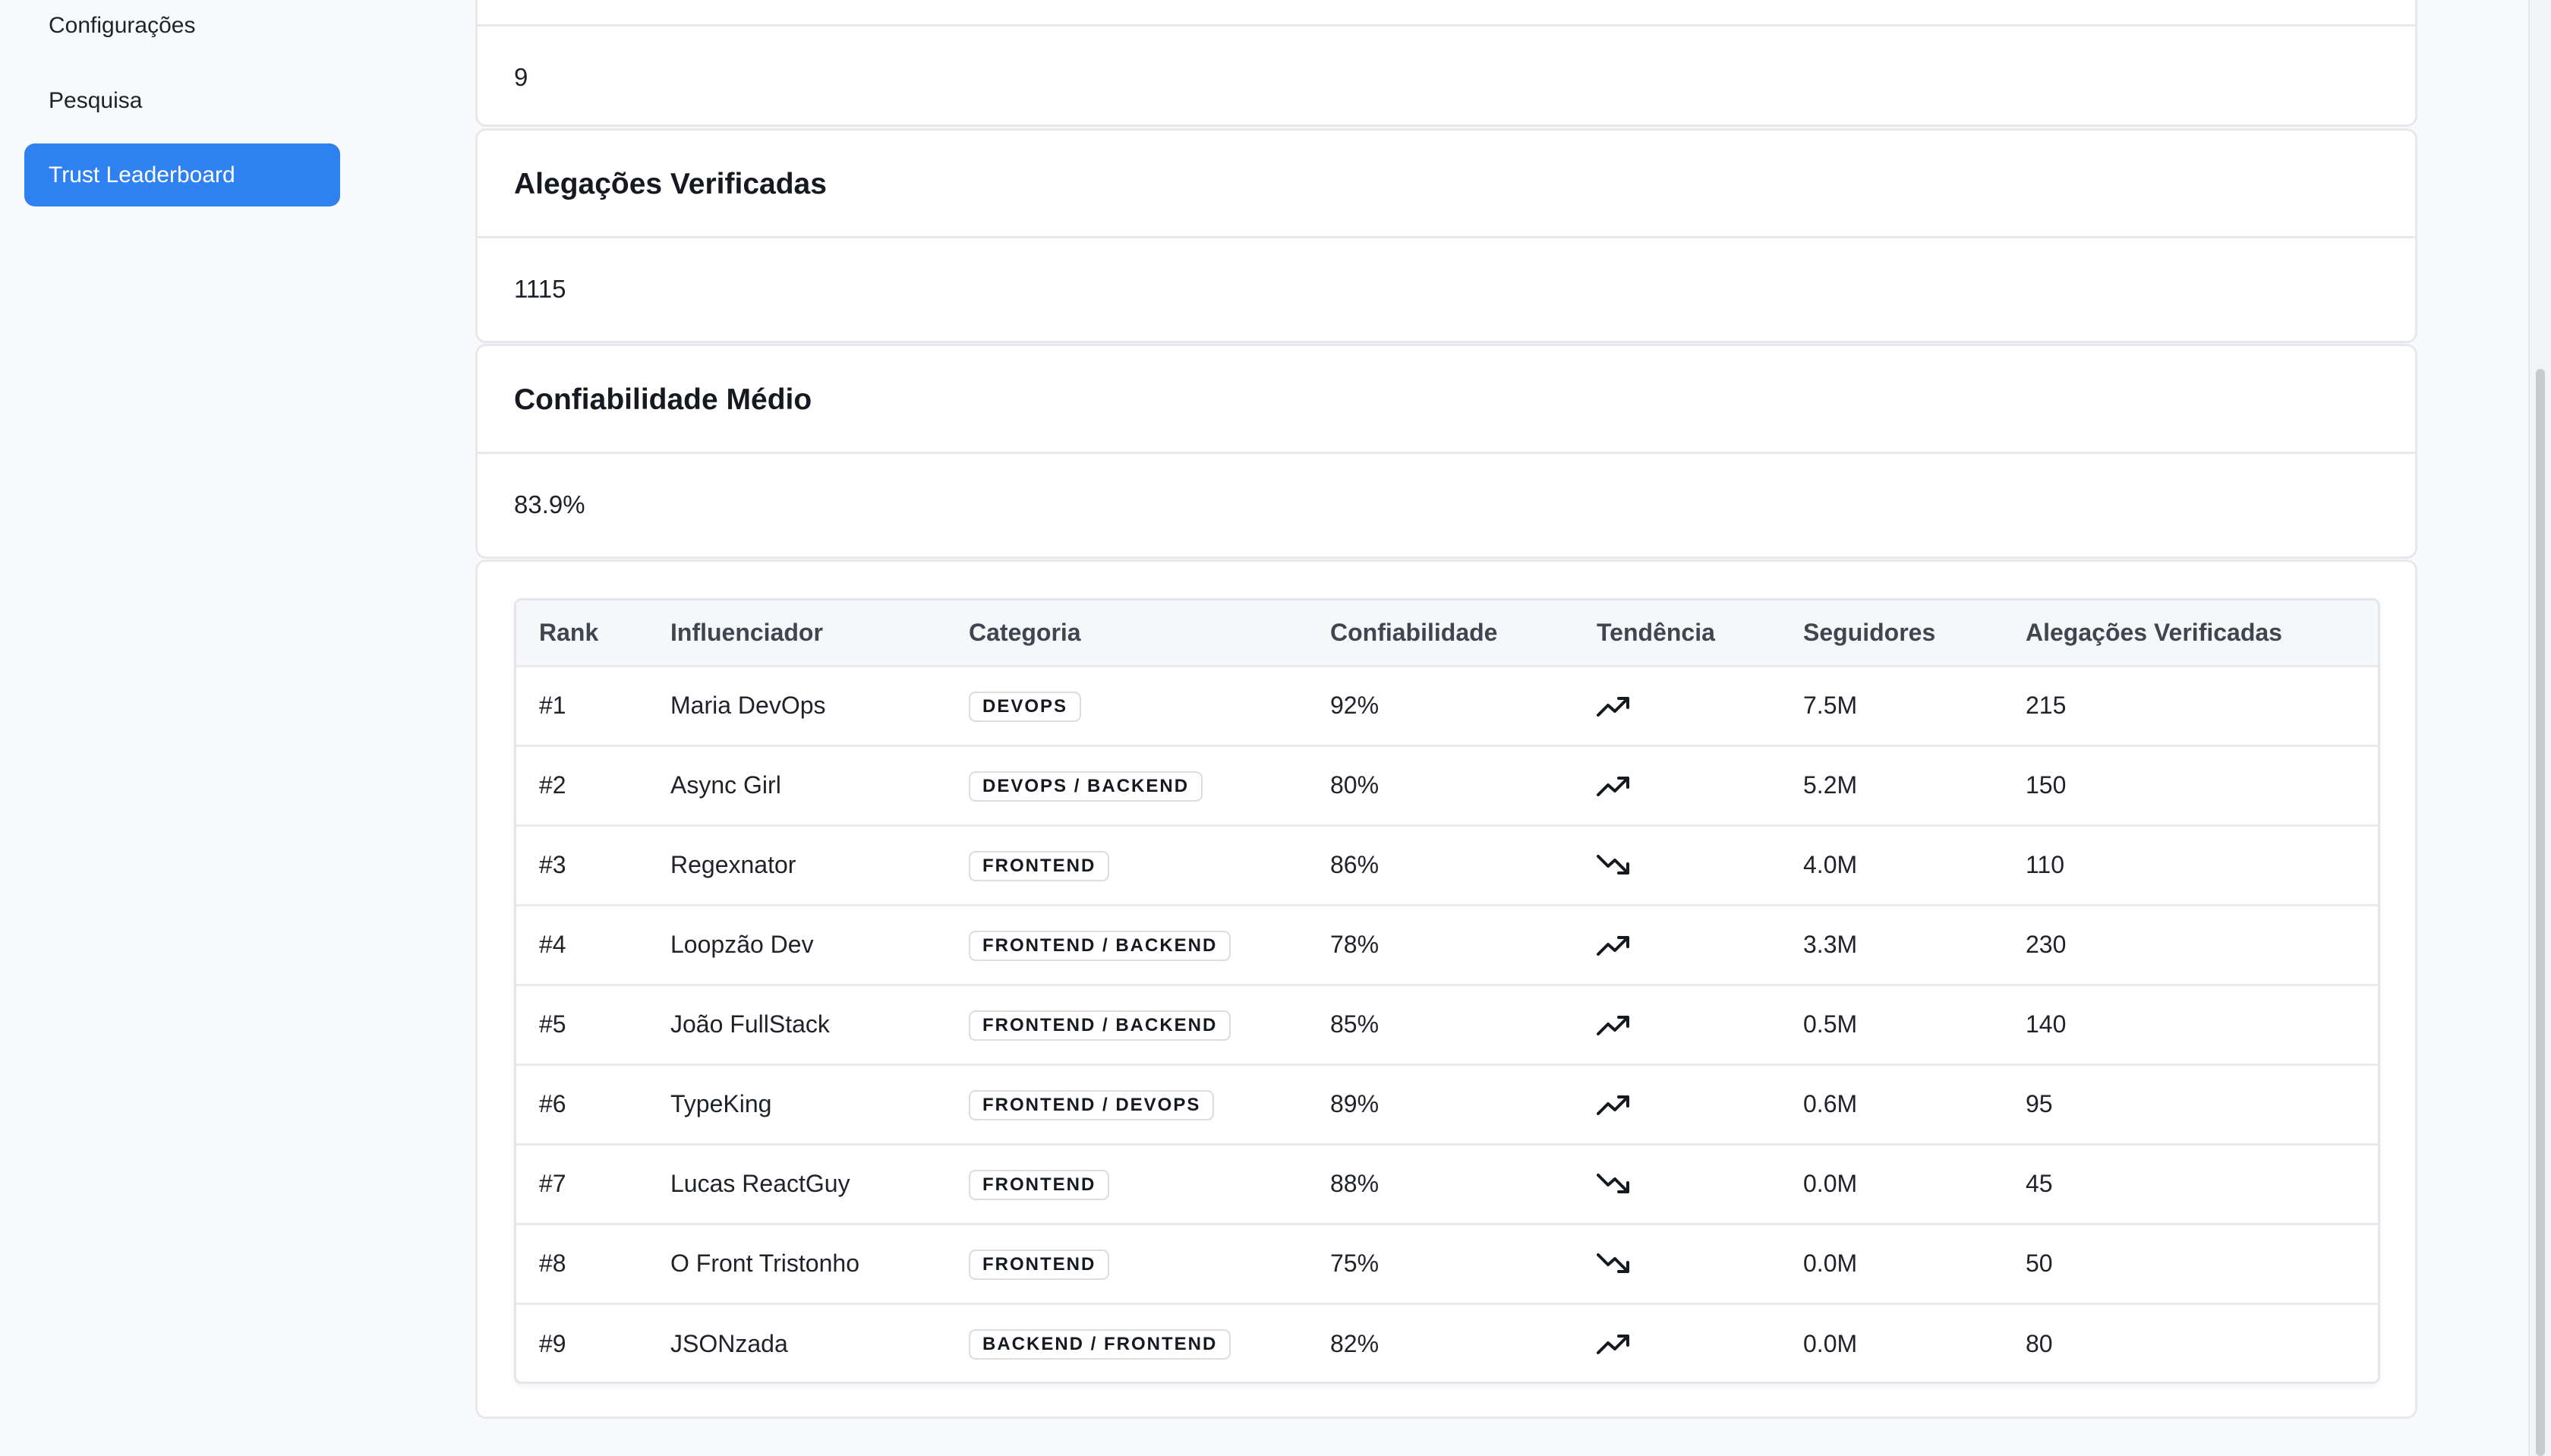 This screenshot has height=1456, width=2551. What do you see at coordinates (521, 77) in the screenshot?
I see `stat-value: 9` at bounding box center [521, 77].